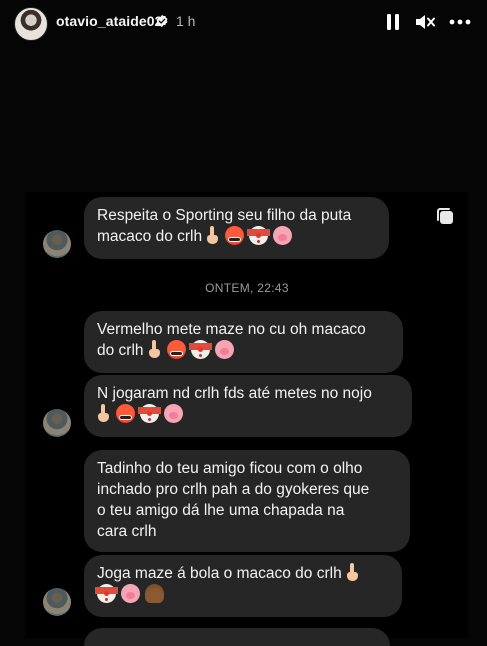 This screenshot has width=487, height=646. I want to click on more-options-button, so click(460, 22).